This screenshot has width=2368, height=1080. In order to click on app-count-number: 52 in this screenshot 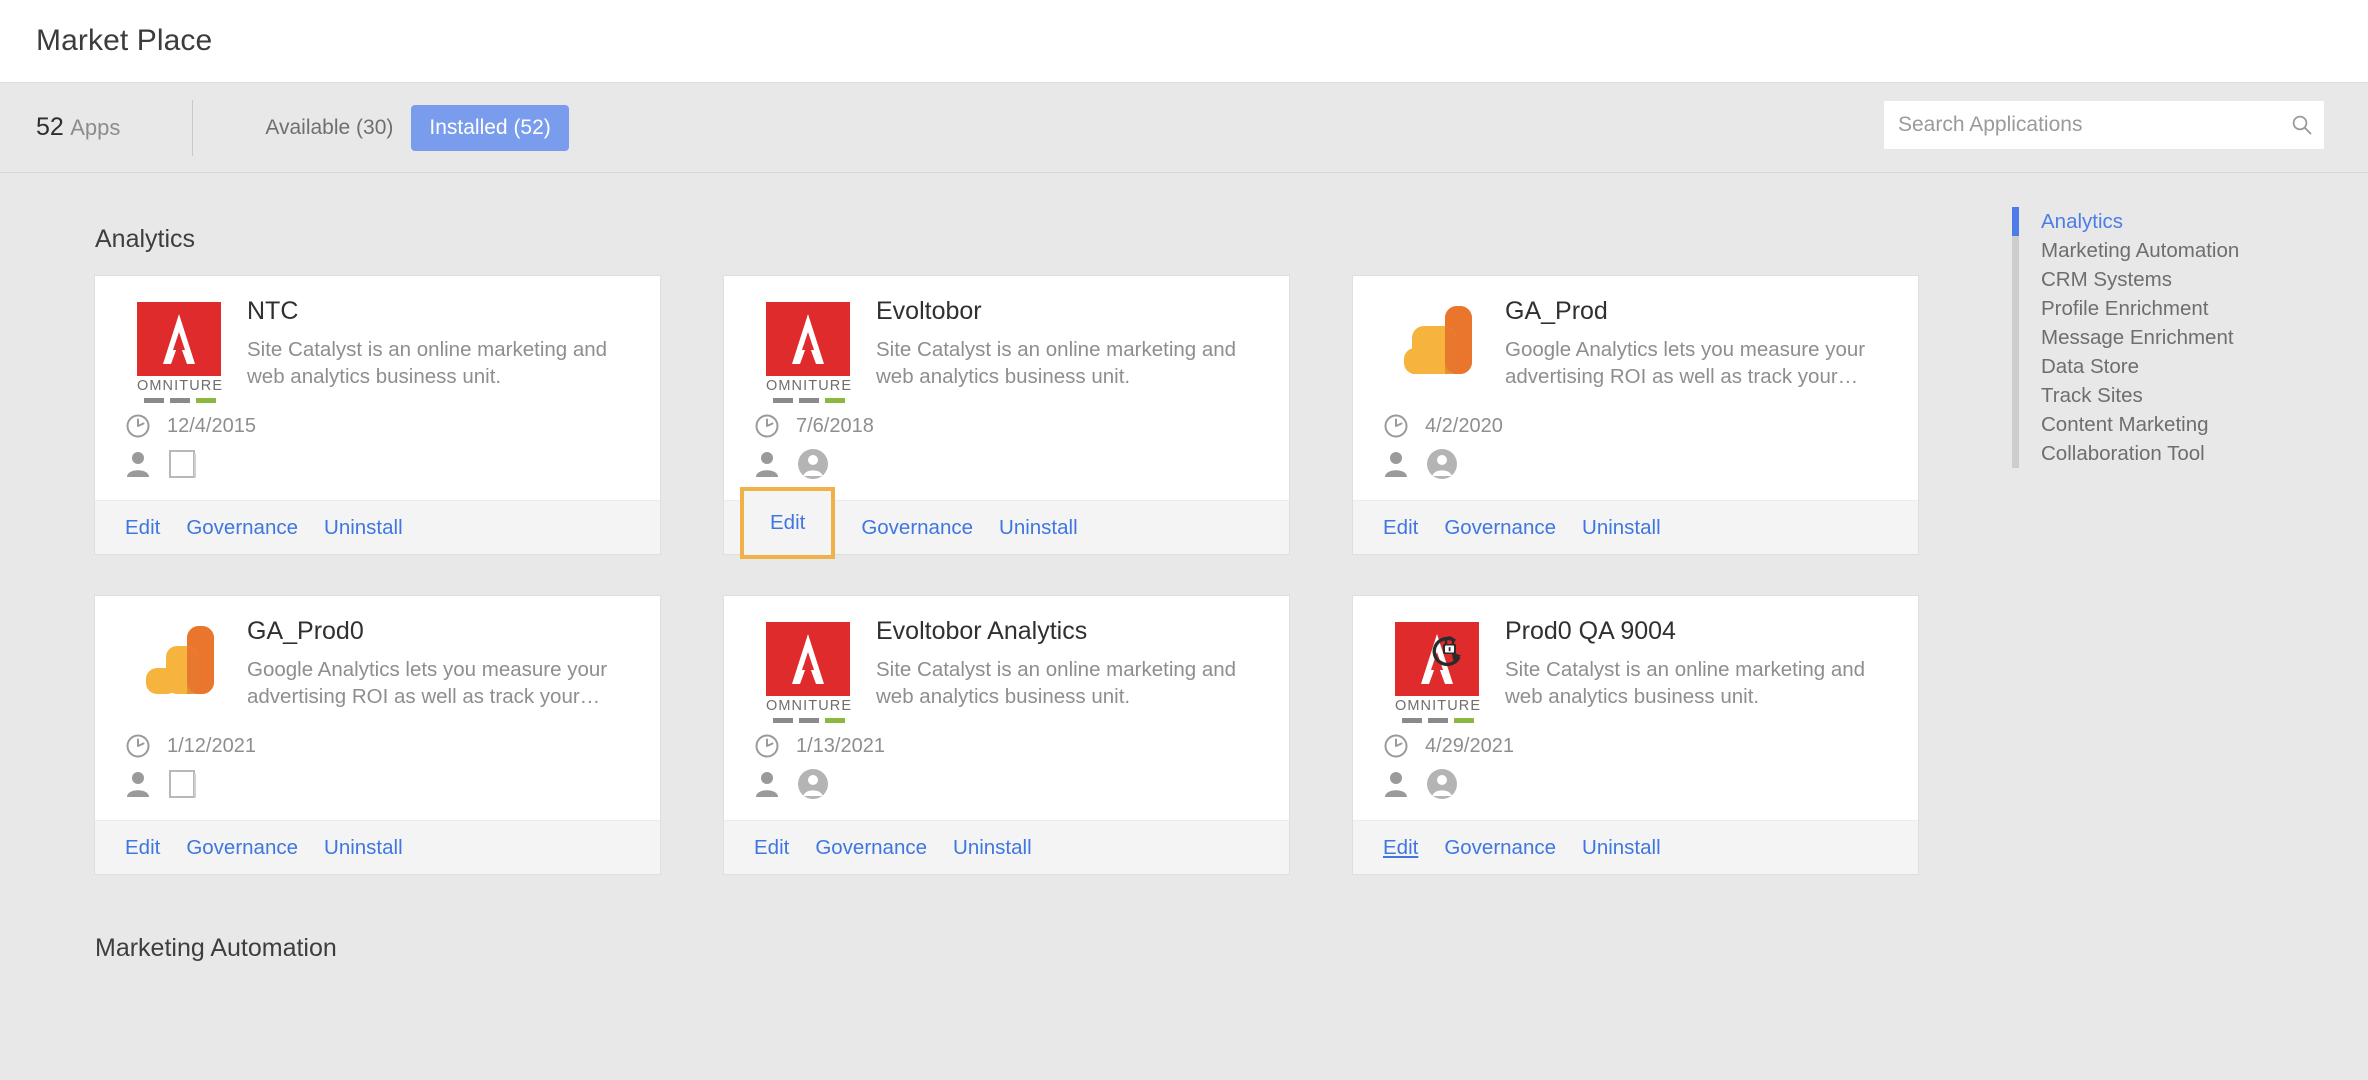, I will do `click(50, 127)`.